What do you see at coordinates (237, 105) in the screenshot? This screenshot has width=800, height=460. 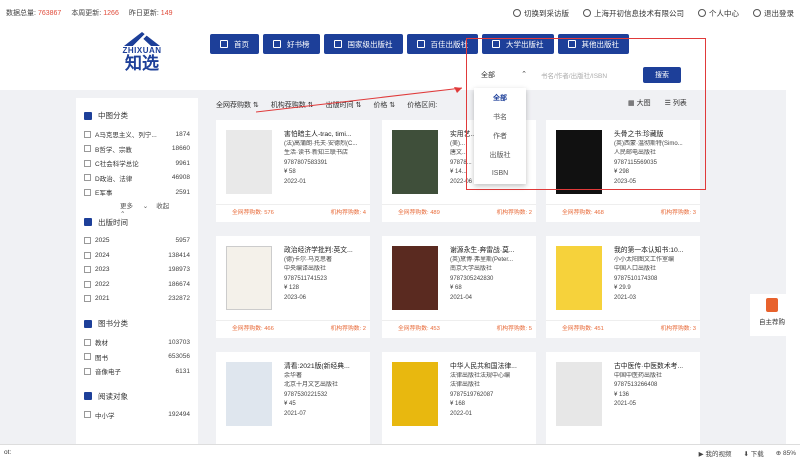 I see `sort-net-recommend: 全网荐购数 ⇅` at bounding box center [237, 105].